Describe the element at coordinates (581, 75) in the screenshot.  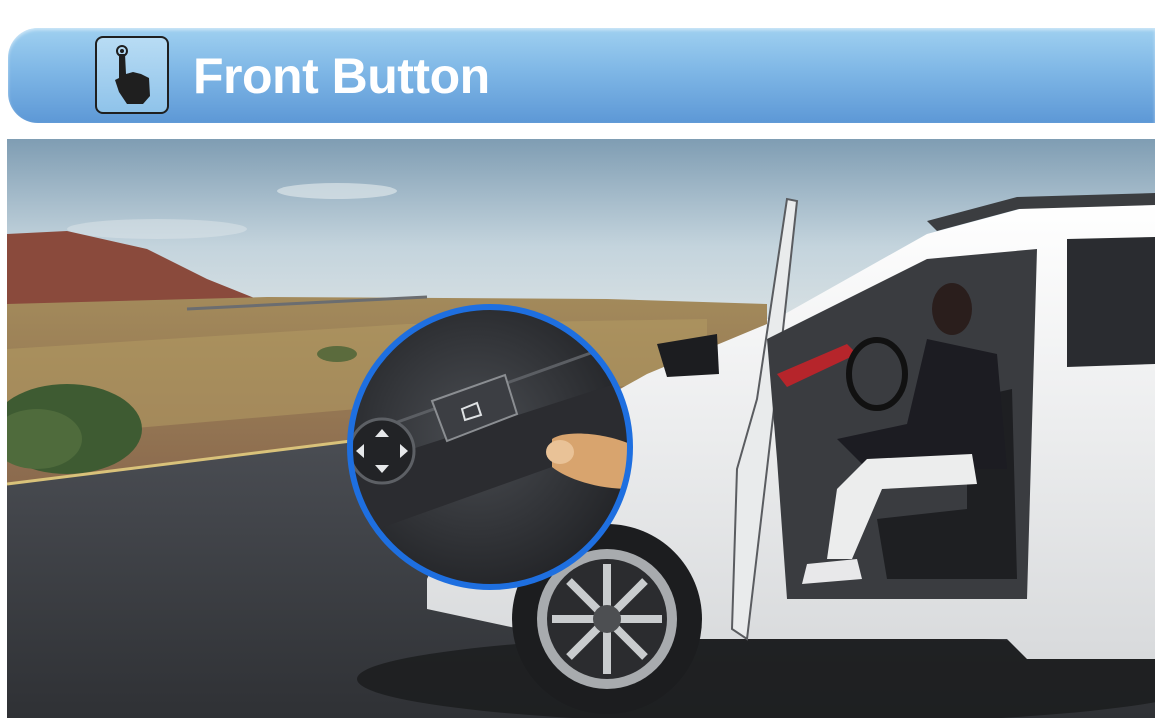
I see `title-banner` at that location.